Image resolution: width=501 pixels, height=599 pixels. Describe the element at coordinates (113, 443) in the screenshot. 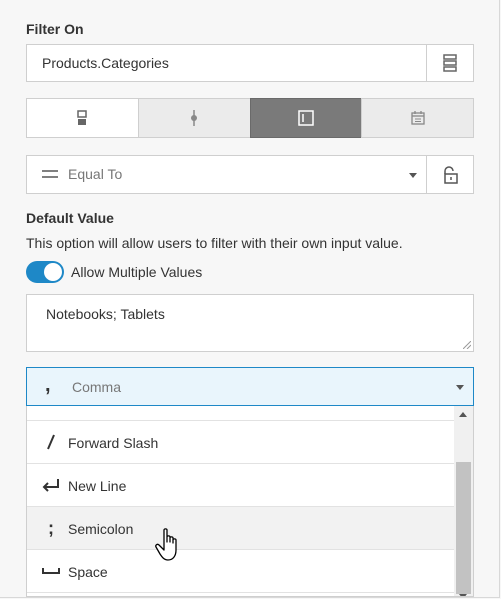

I see `option-label: Forward Slash` at that location.